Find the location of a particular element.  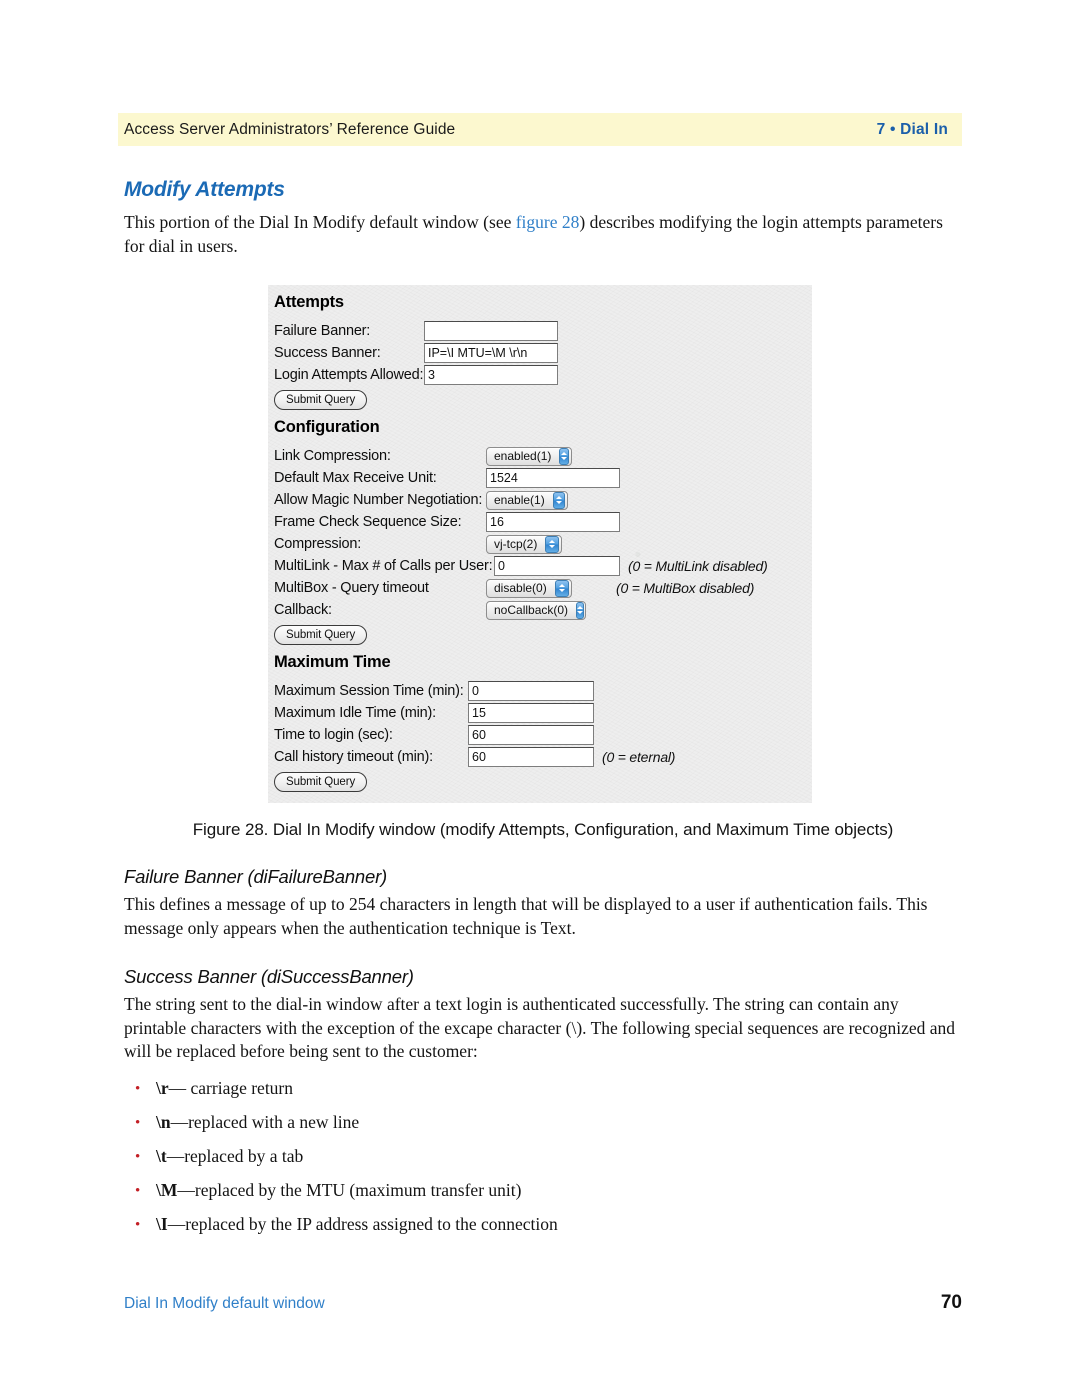

form-row-maximum-idle-time: Maximum Idle Time (min): 15 is located at coordinates (543, 713).